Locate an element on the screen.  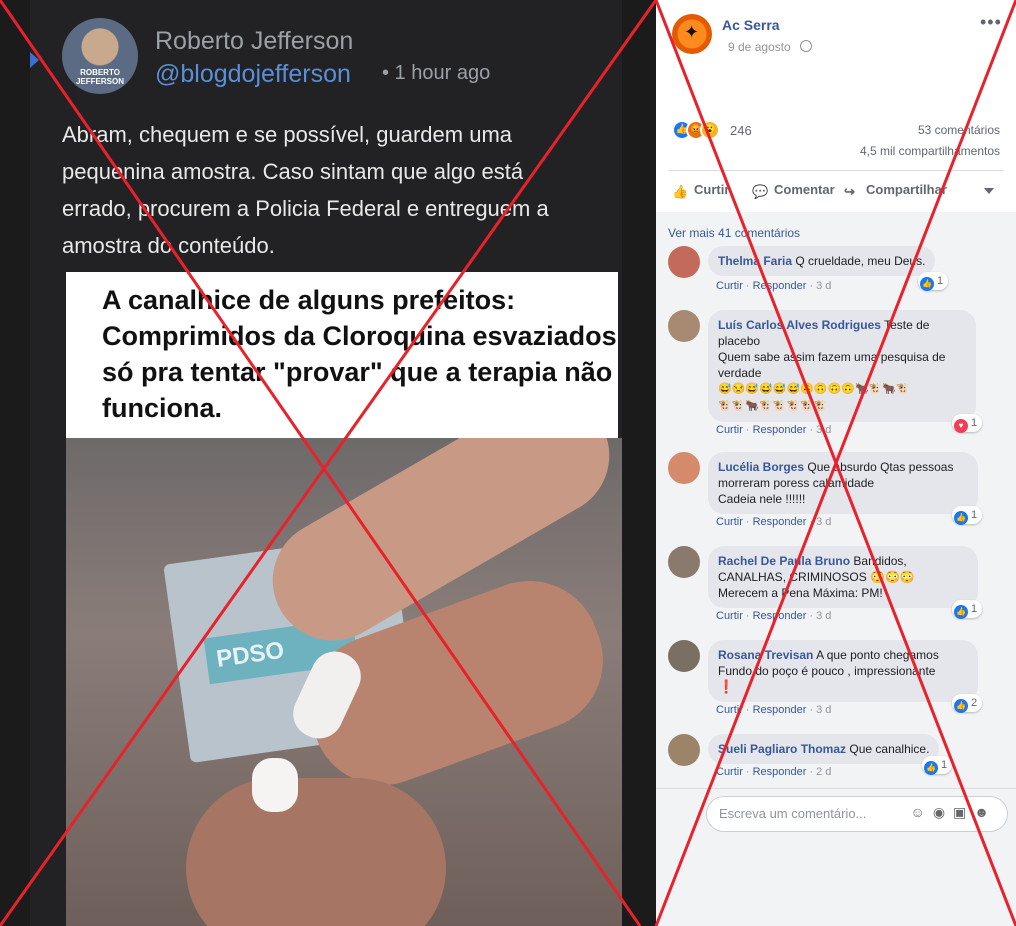
comments-count-link: 53 comentários is located at coordinates (959, 130).